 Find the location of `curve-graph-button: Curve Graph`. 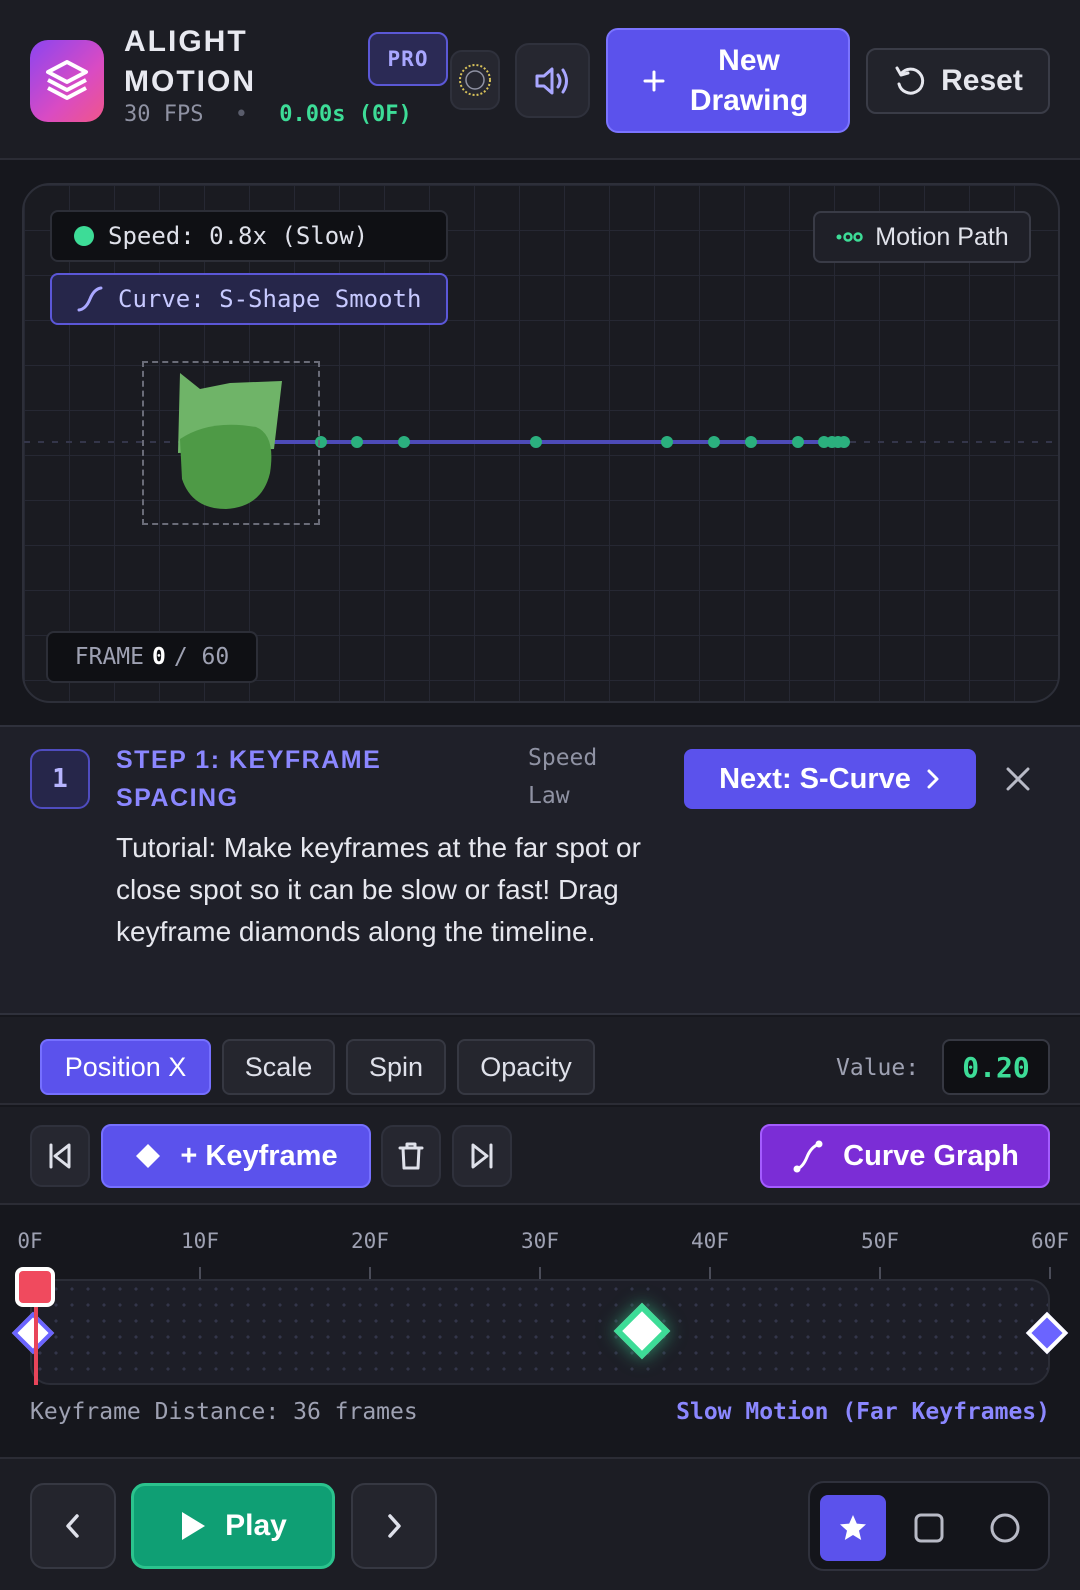

curve-graph-button: Curve Graph is located at coordinates (905, 1156).